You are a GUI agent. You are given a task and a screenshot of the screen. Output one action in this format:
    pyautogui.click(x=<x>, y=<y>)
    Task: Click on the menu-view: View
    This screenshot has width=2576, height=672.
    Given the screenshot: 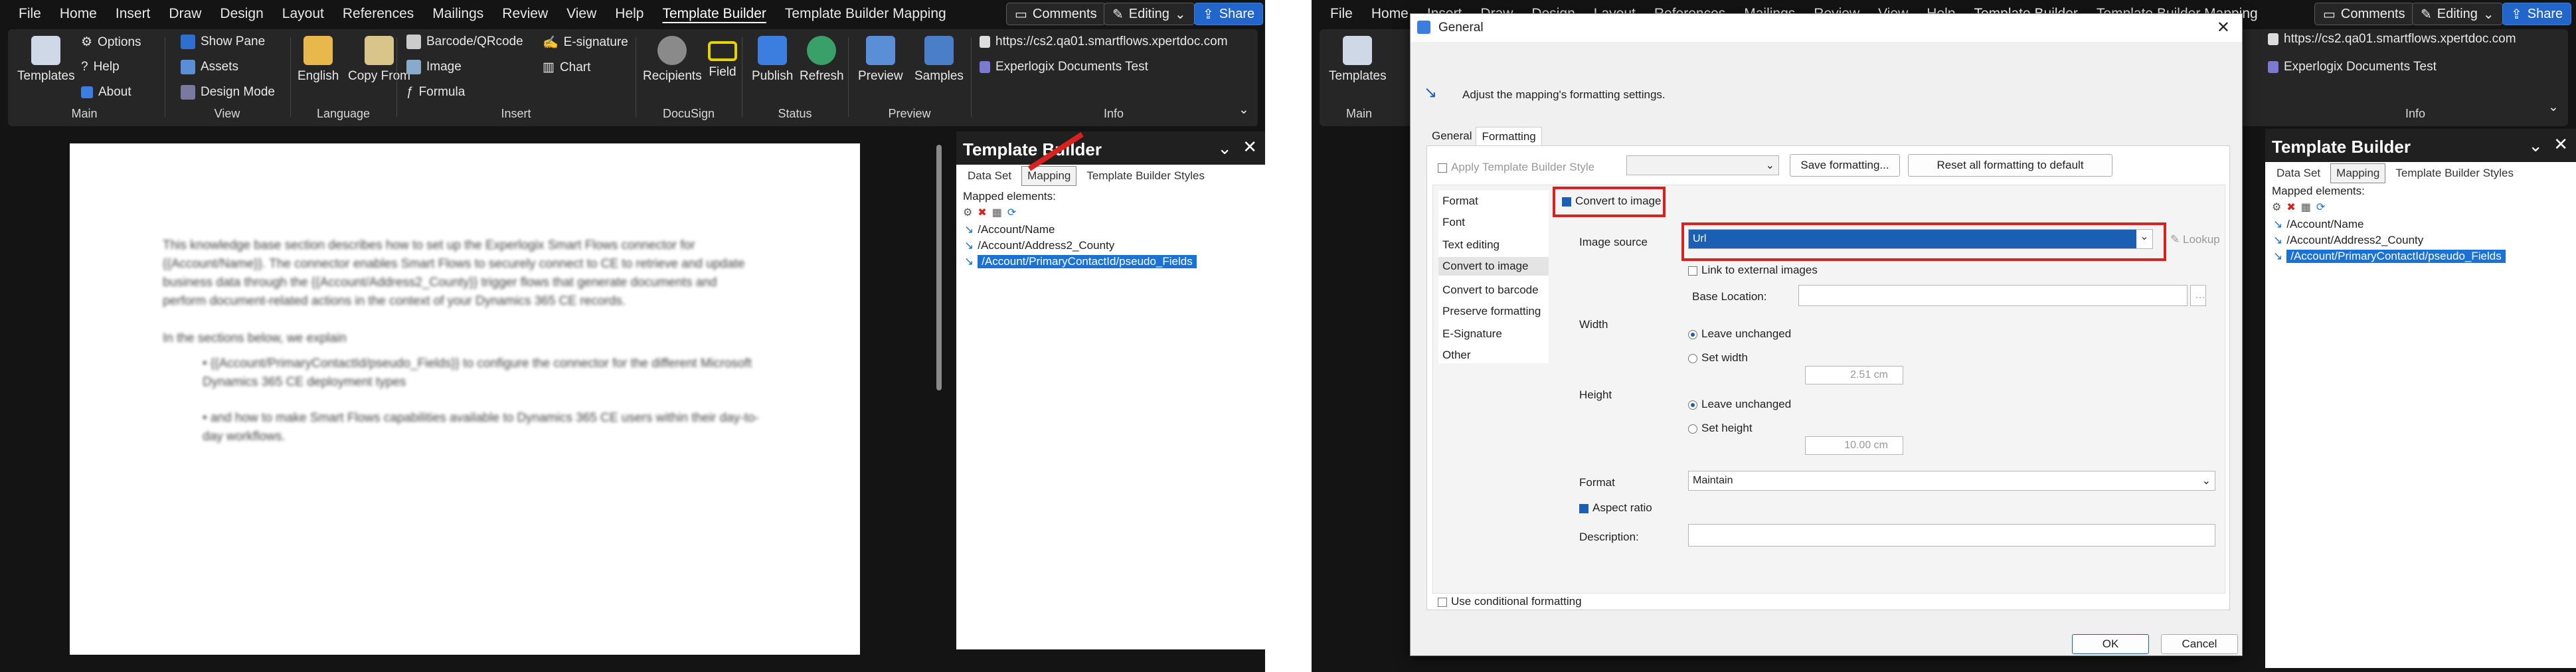 What is the action you would take?
    pyautogui.click(x=581, y=14)
    